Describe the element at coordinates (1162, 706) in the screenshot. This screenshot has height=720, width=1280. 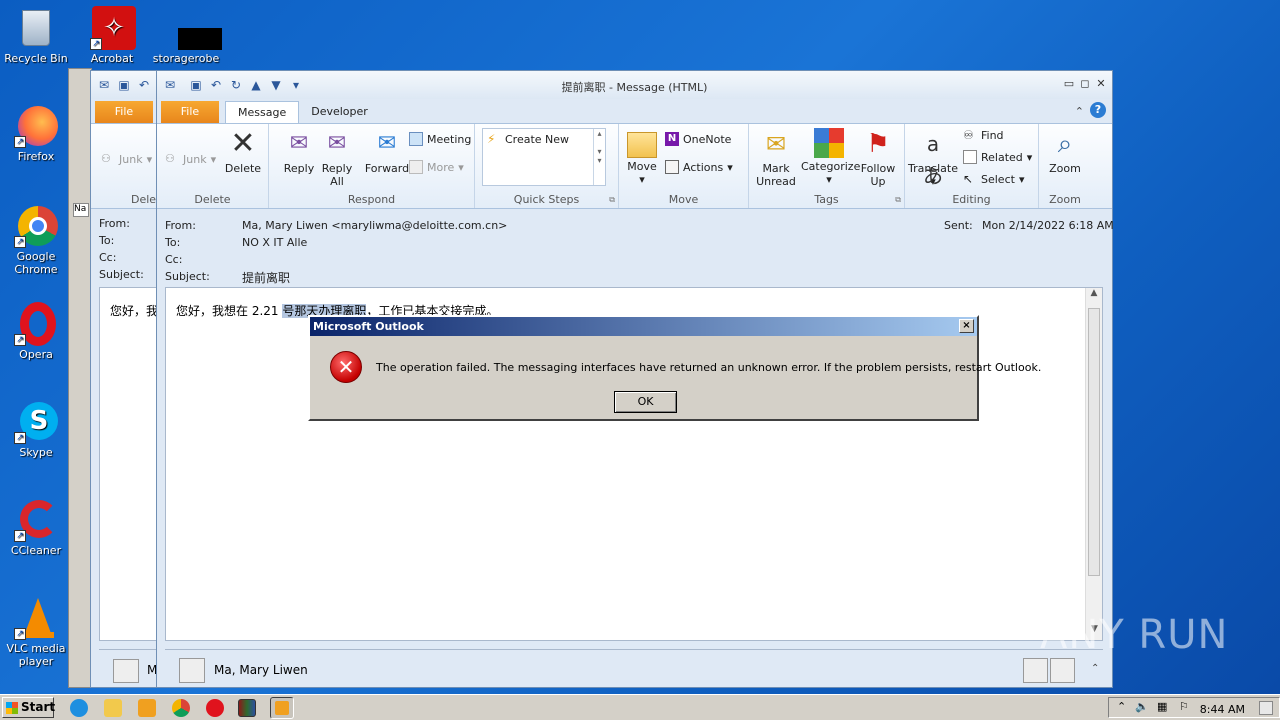
I see `network-icon: ▦` at that location.